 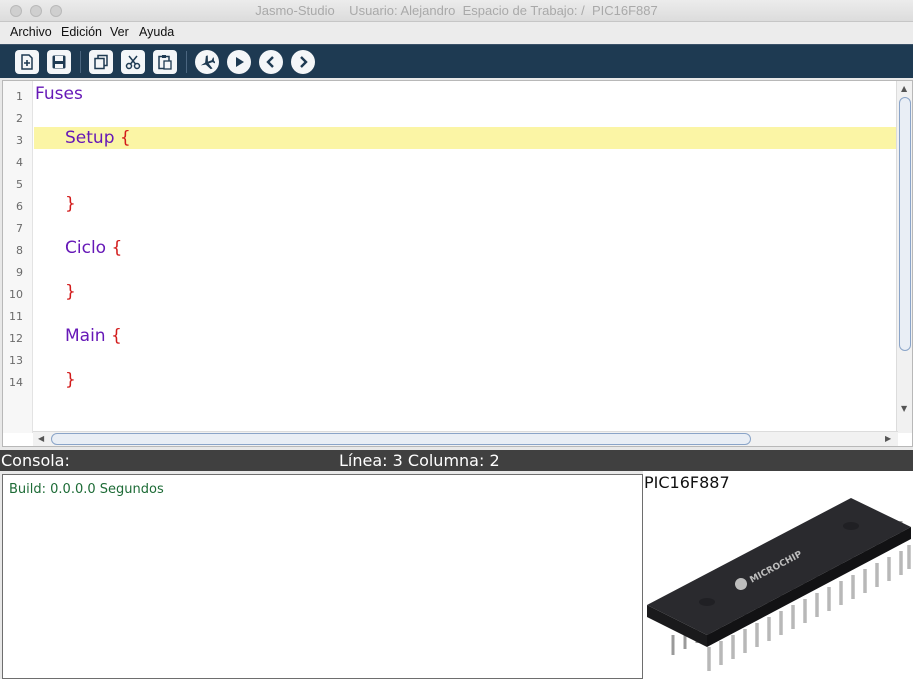 I want to click on scroll-left-arrow-icon: ◀, so click(x=41, y=438).